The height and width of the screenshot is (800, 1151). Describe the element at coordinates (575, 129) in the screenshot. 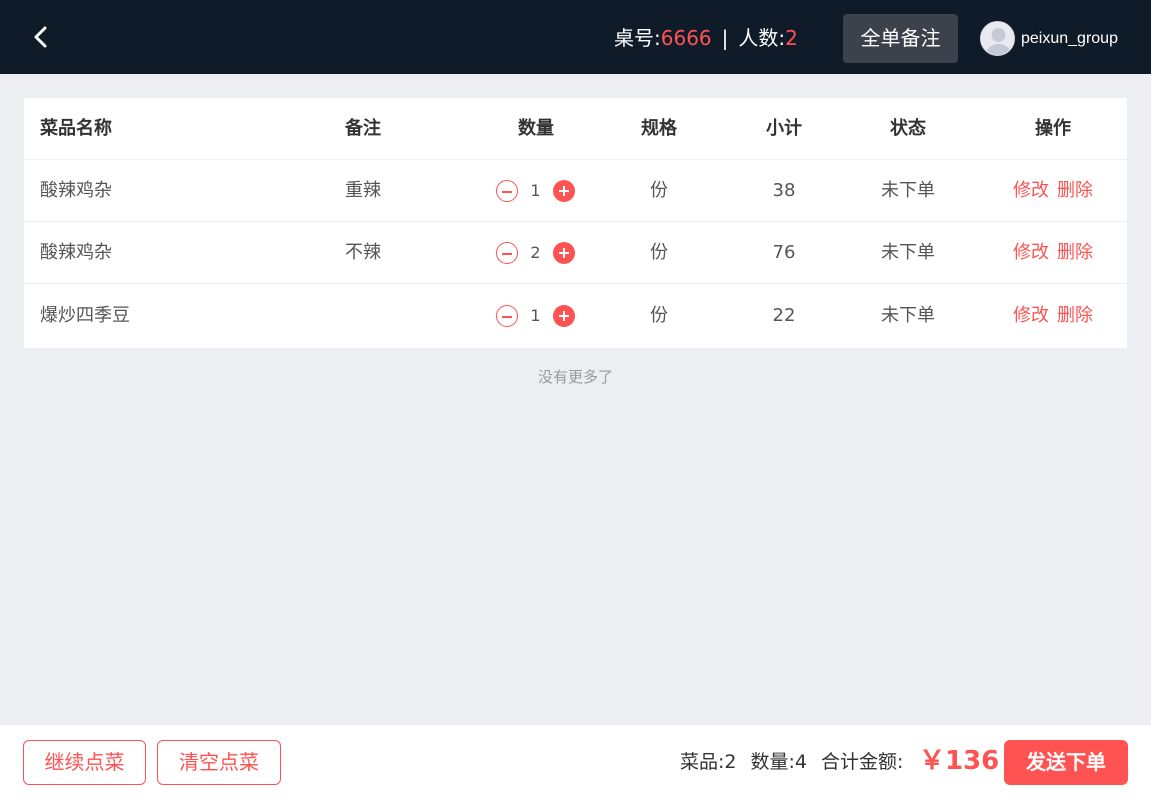

I see `table-header-row: 菜品名称 备注 数量 规格 小计 状态 操作` at that location.